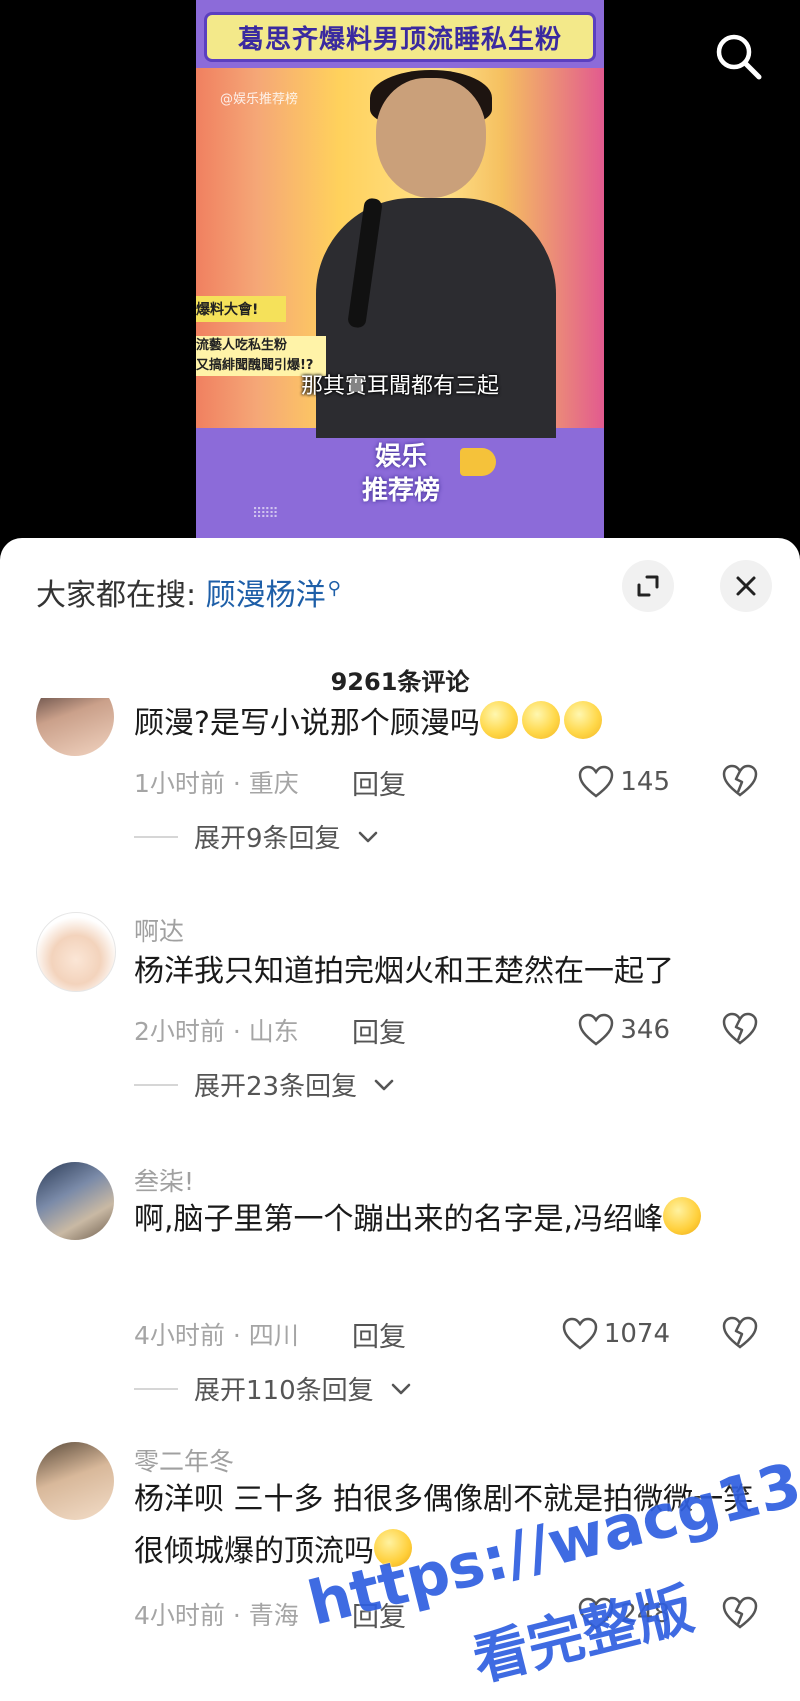  I want to click on comment-meta: 4小时前 · 青海, so click(216, 1615).